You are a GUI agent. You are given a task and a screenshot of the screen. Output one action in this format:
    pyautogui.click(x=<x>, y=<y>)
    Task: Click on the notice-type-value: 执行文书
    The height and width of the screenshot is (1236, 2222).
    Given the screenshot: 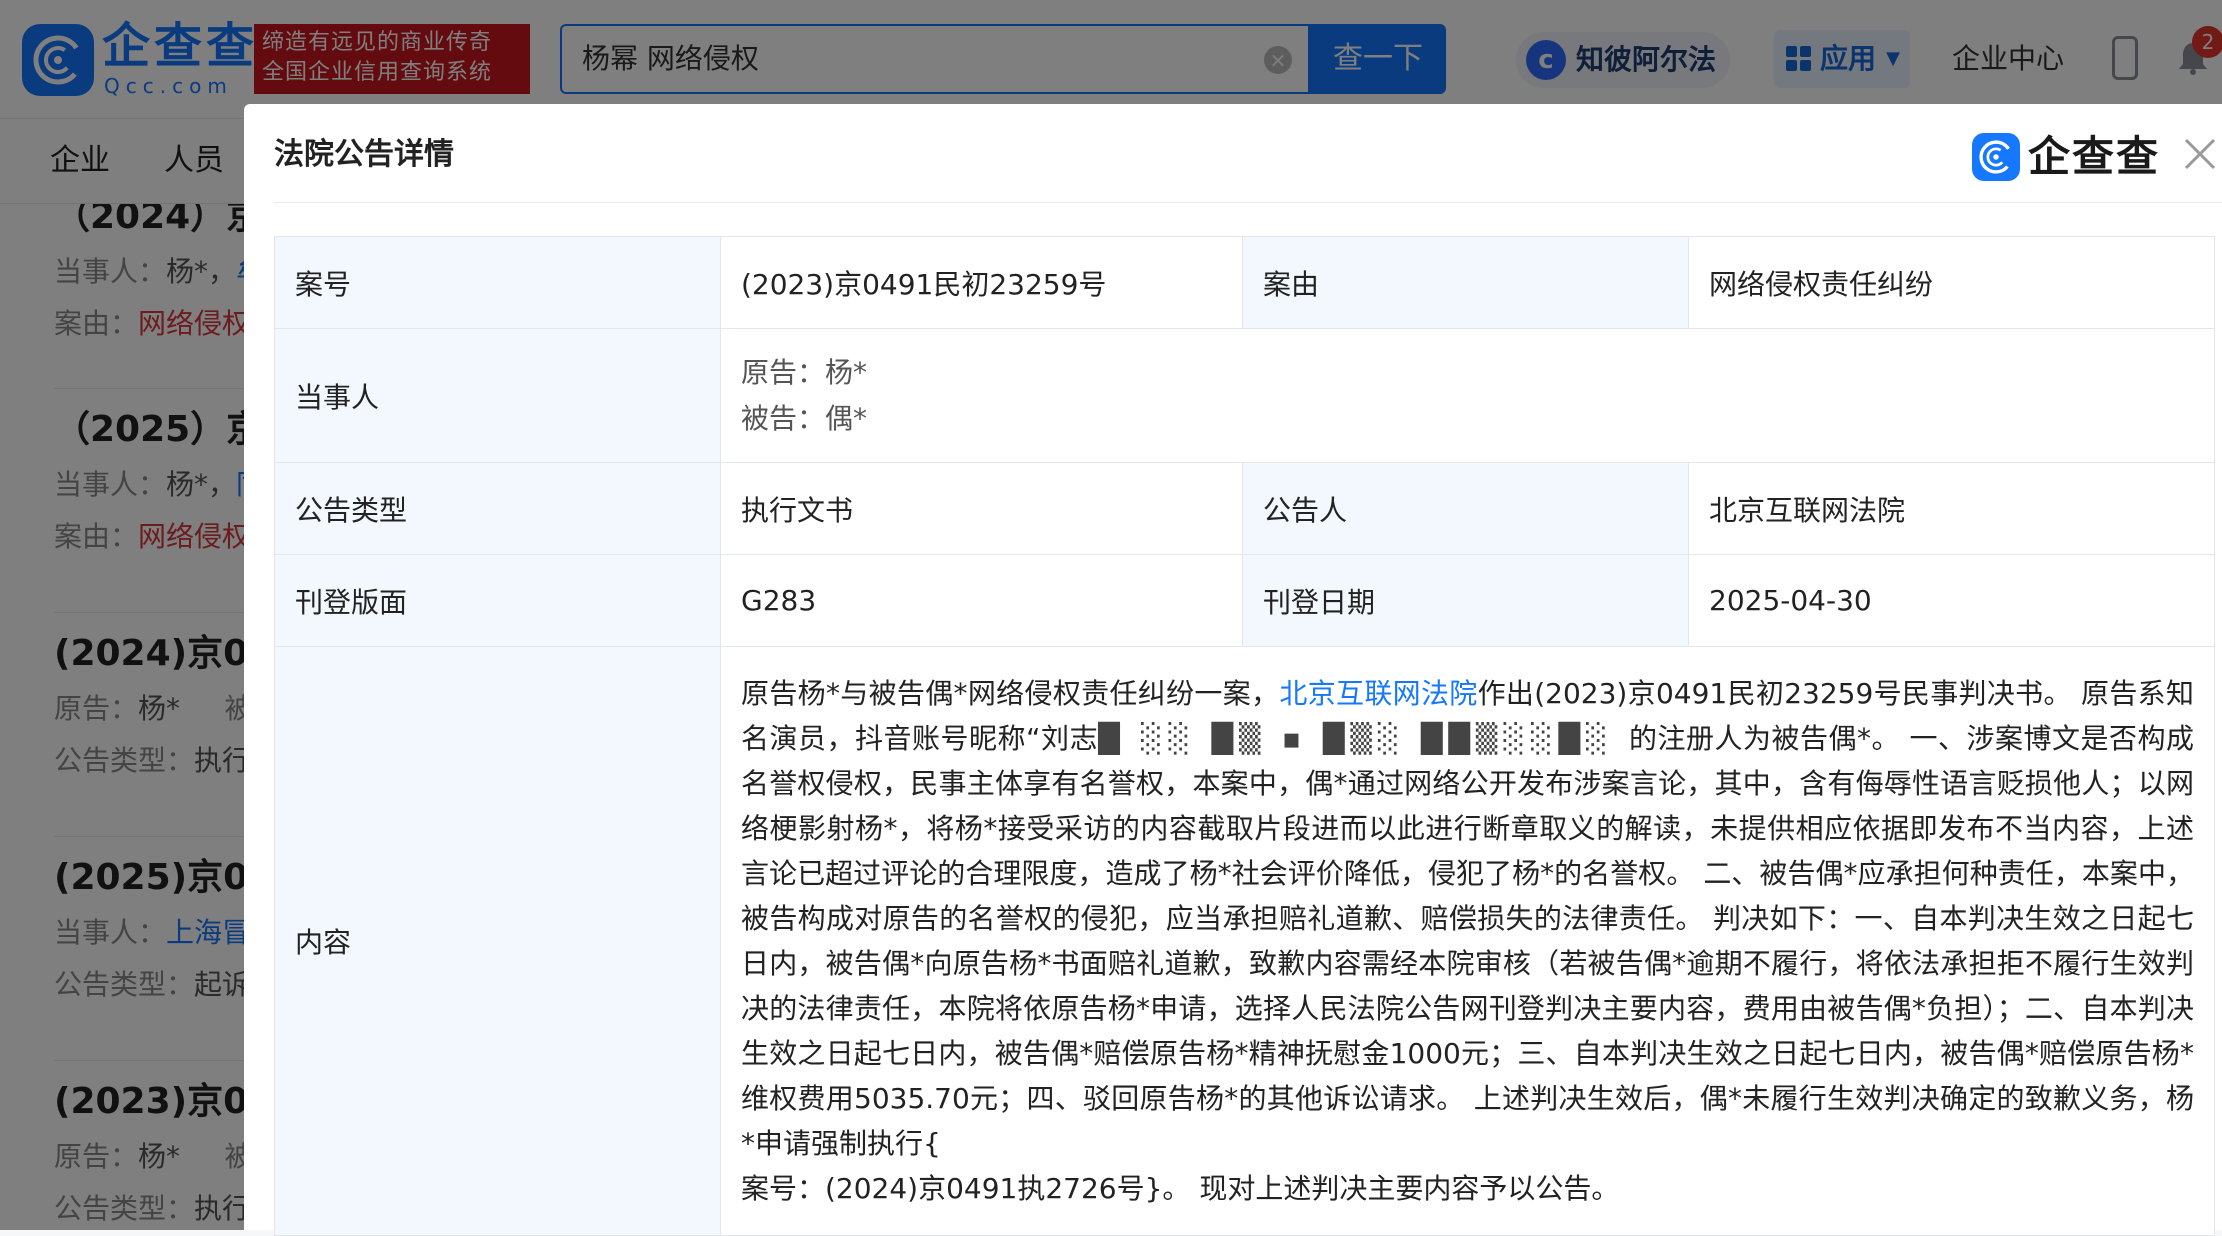 What is the action you would take?
    pyautogui.click(x=981, y=508)
    